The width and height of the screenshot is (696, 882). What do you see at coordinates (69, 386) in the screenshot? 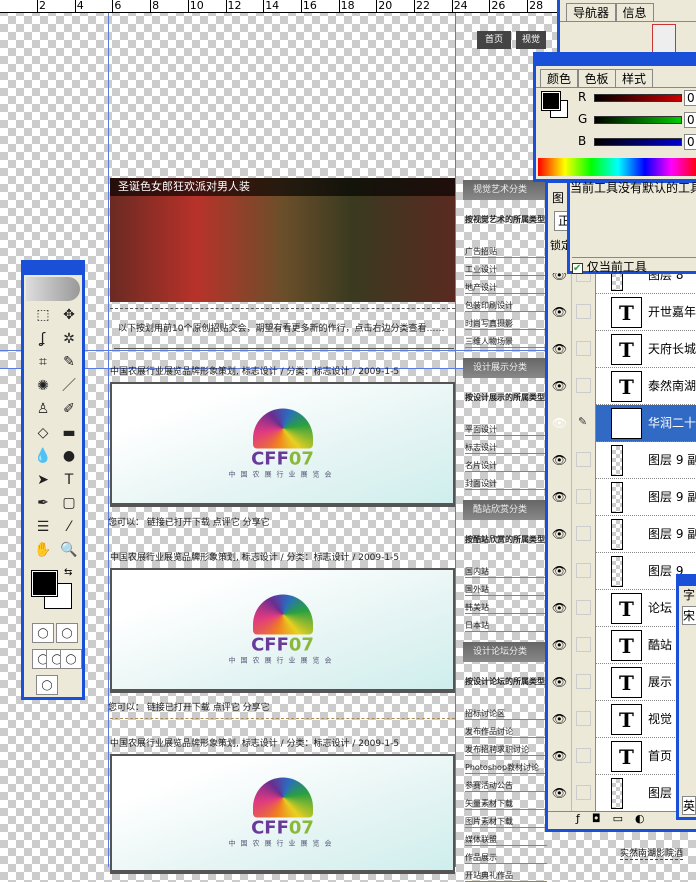
I see `brush-icon: ／` at bounding box center [69, 386].